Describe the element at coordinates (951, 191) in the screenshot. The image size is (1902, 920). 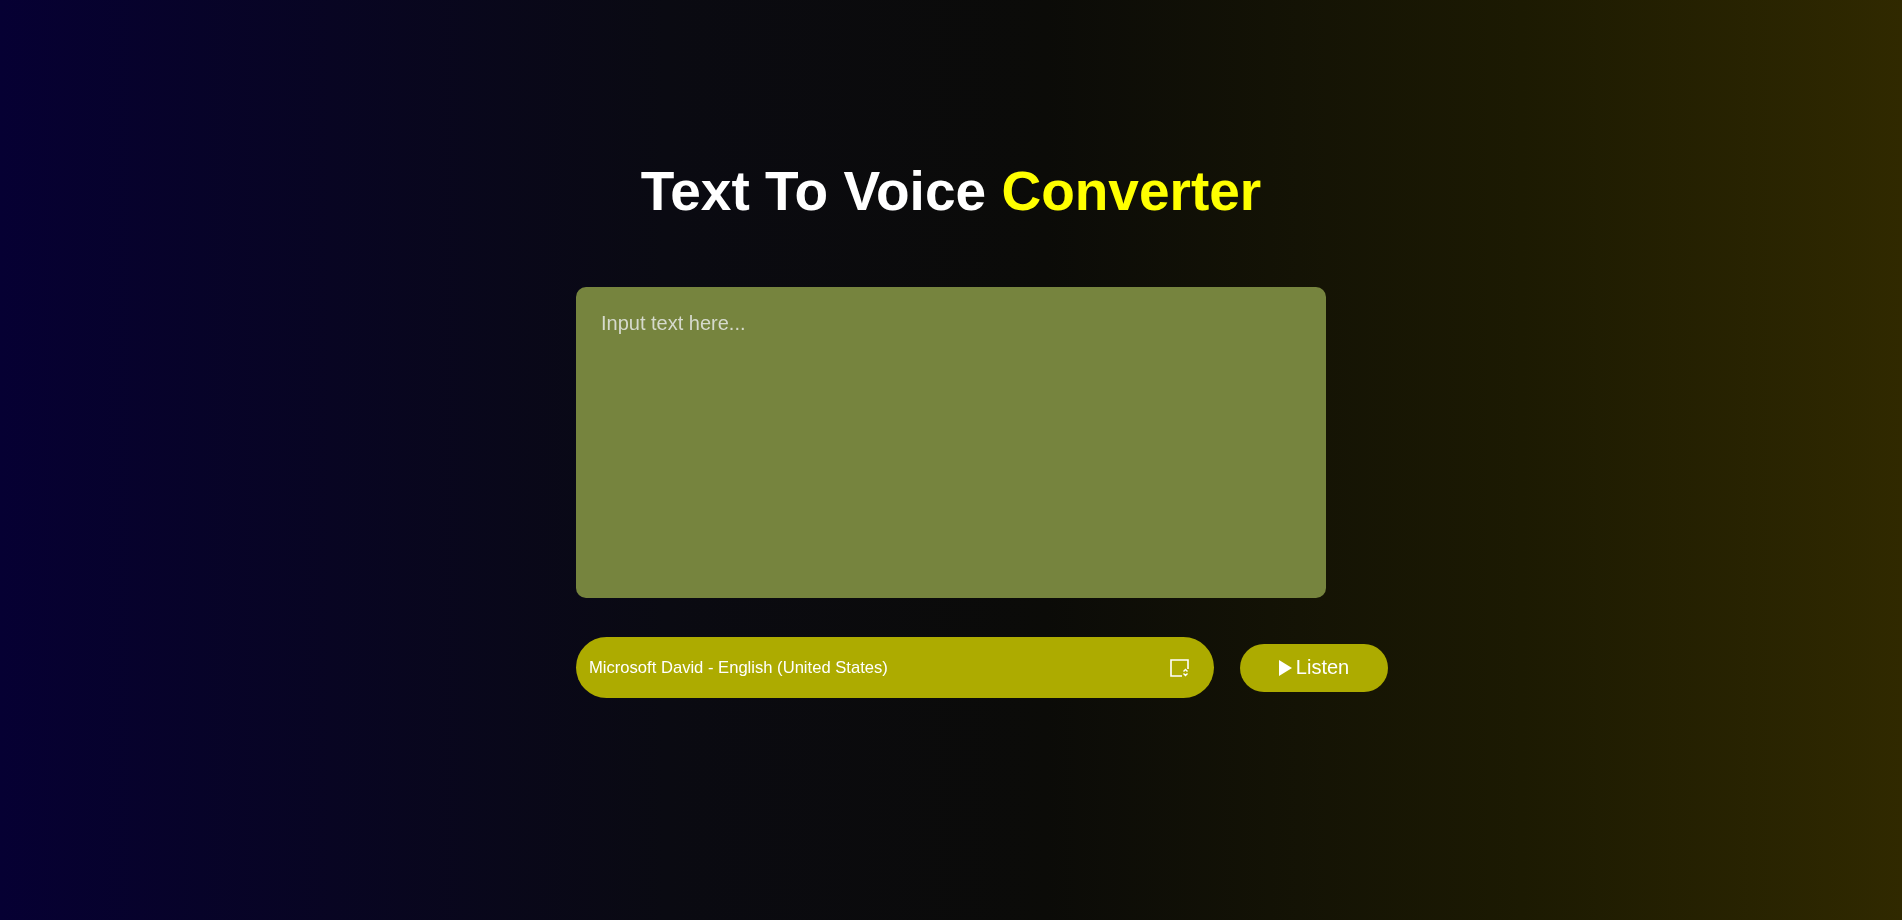
I see `page-title: Text To Voice Converter` at that location.